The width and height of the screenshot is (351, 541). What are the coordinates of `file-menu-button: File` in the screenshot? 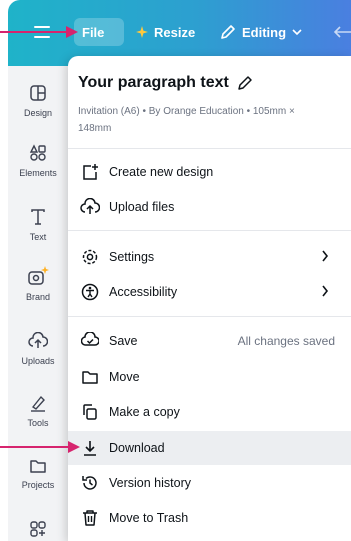 It's located at (99, 32).